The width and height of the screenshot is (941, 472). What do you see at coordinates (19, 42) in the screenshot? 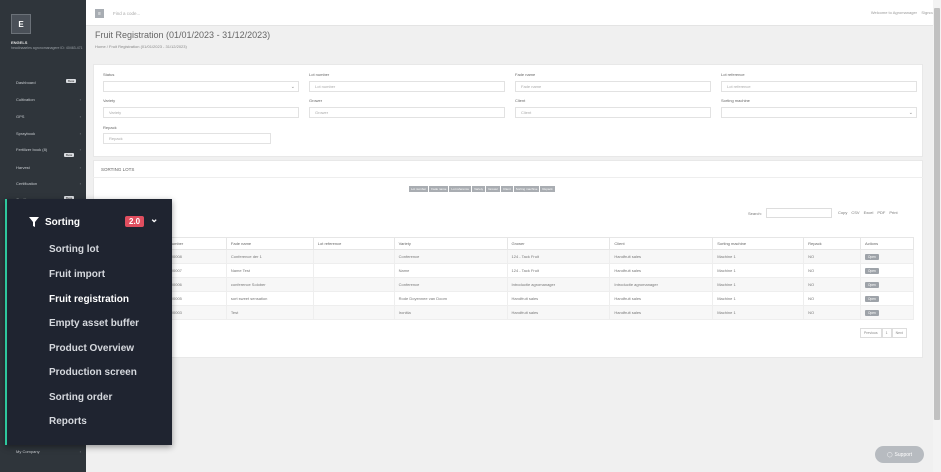
I see `user-name: ENGELS` at bounding box center [19, 42].